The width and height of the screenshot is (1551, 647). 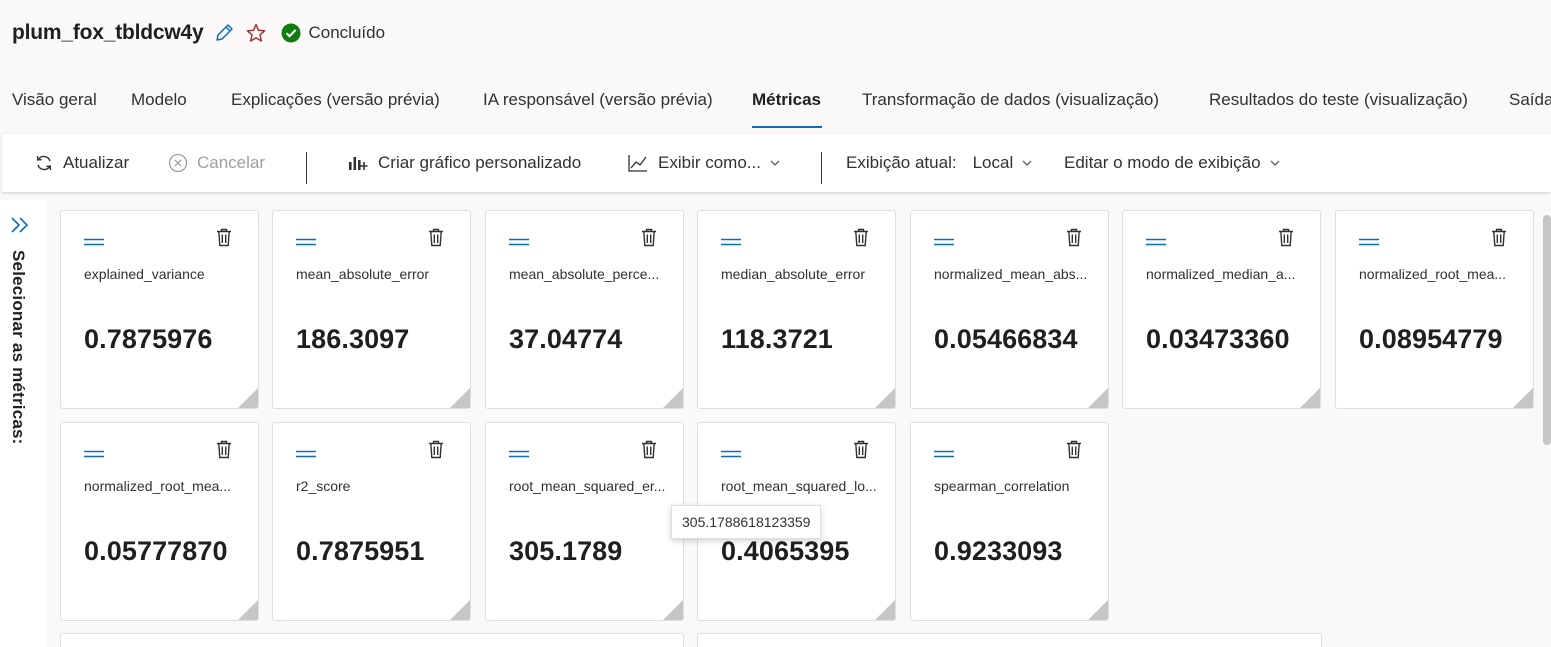 What do you see at coordinates (598, 100) in the screenshot?
I see `tab-responsible-ai: IA responsável (versão prévia)` at bounding box center [598, 100].